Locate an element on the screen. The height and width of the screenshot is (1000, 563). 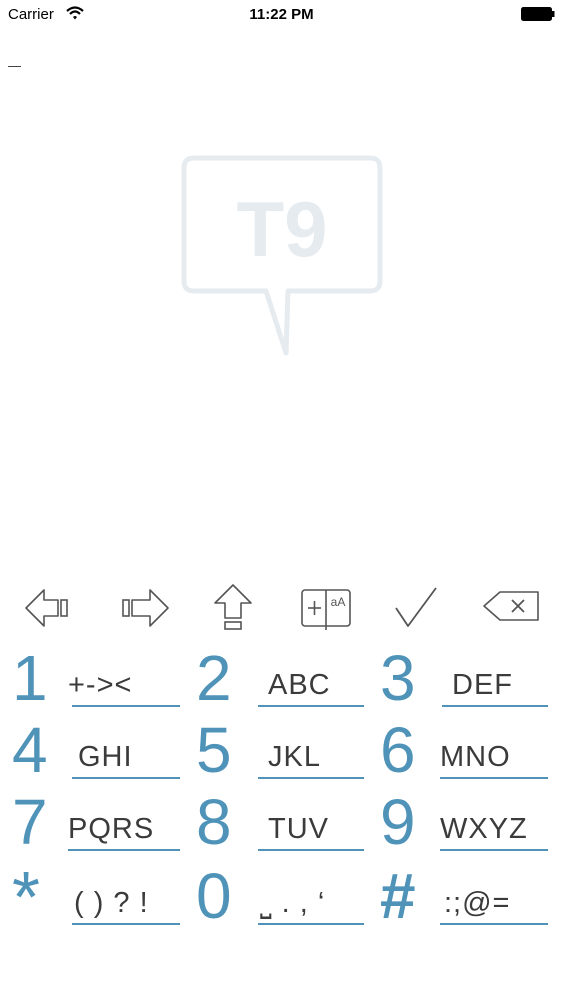
battery-icon is located at coordinates (538, 14).